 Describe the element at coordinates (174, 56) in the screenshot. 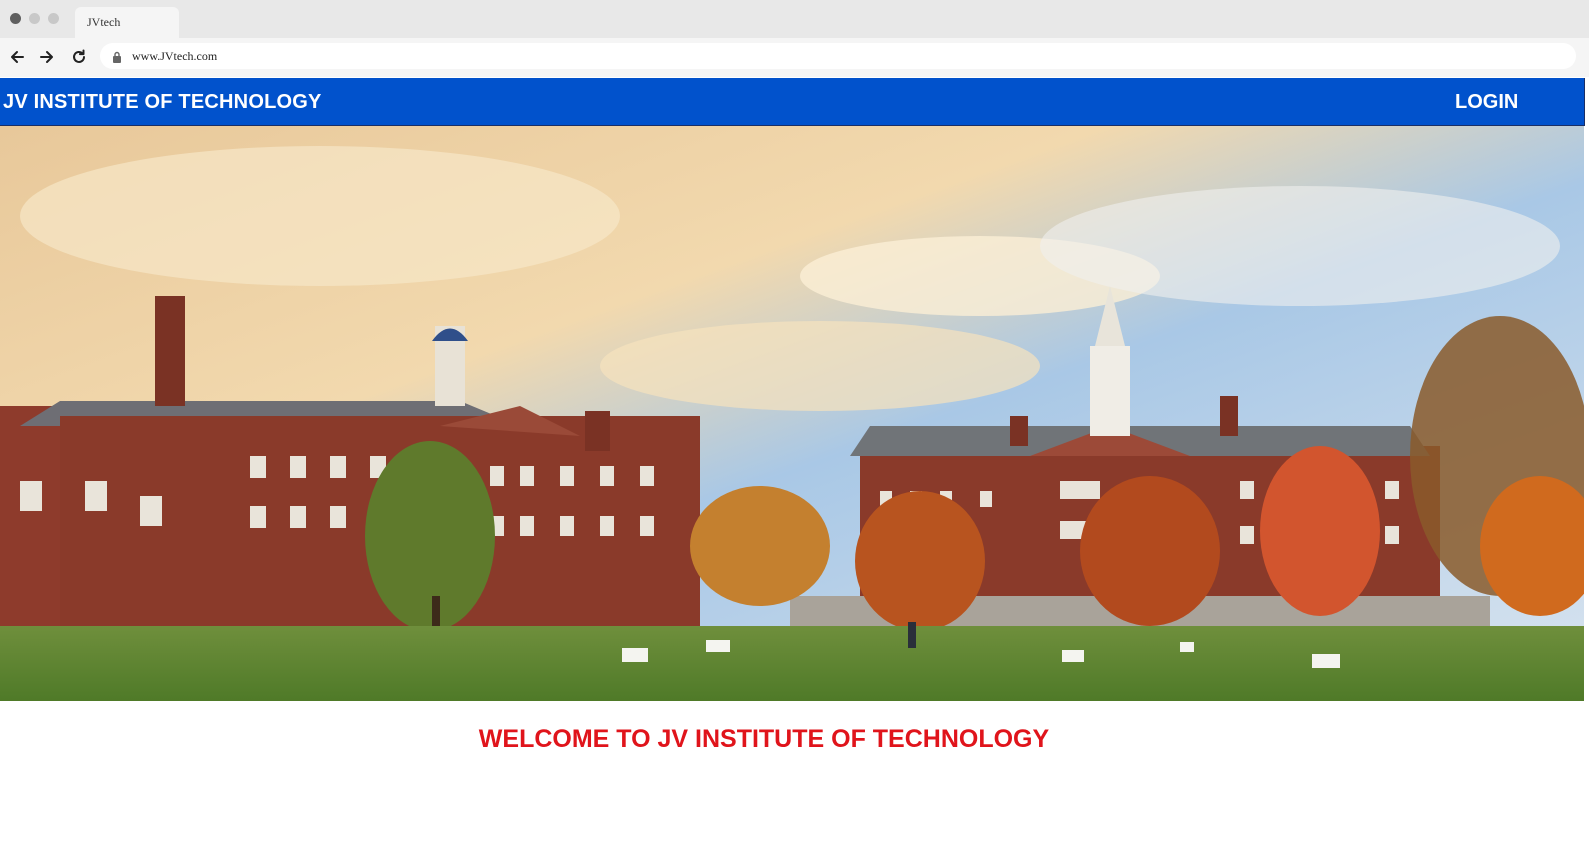

I see `url-text: www.JVtech.com` at that location.